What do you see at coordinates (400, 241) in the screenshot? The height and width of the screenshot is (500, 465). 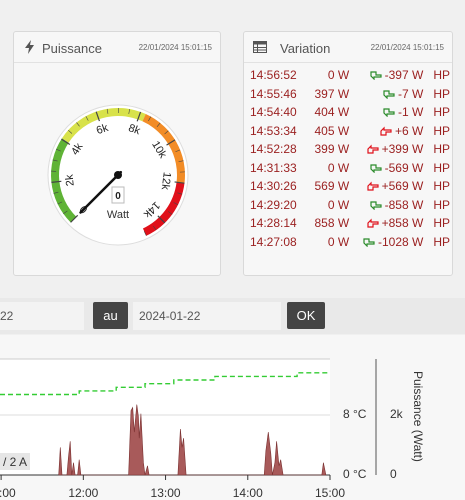 I see `row-delta-value: -1028 W` at bounding box center [400, 241].